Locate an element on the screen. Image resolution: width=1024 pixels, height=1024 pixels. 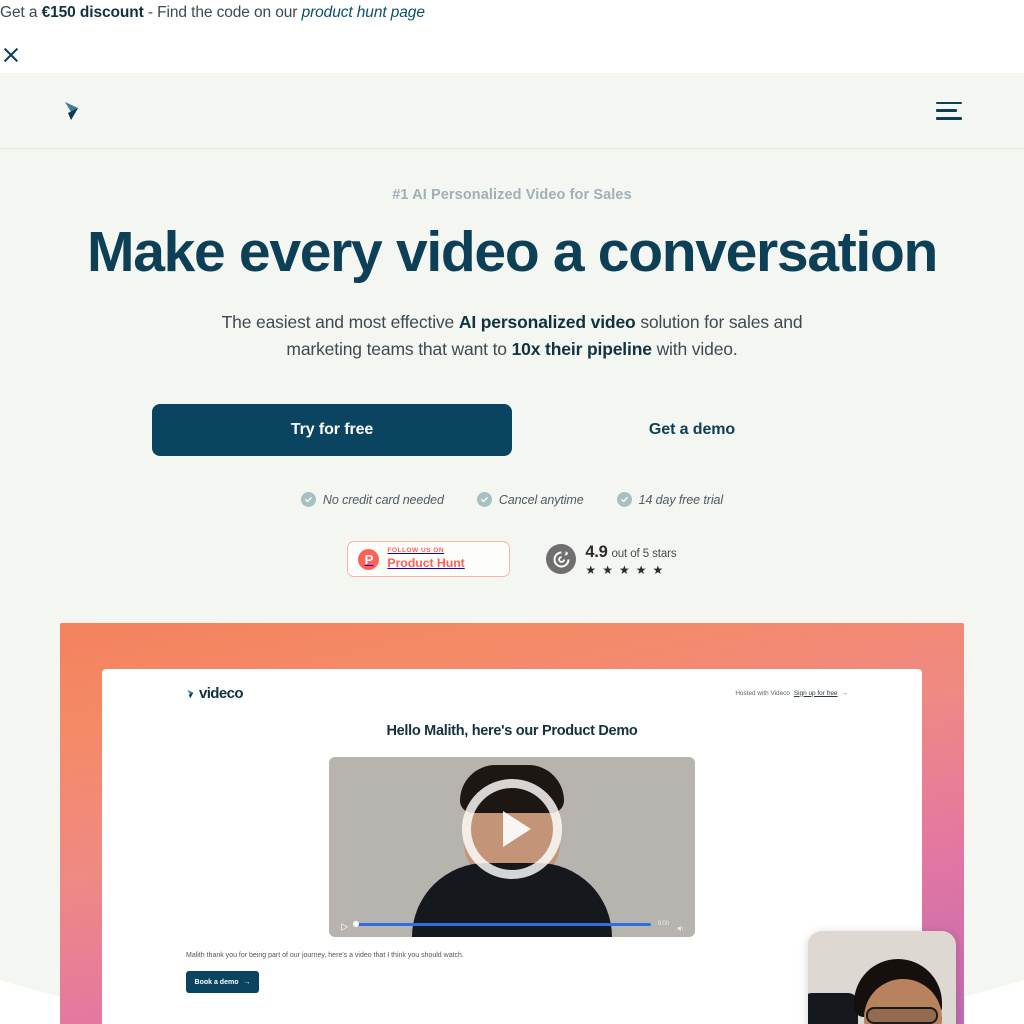
hero-cta-row: Try for free Get a demo is located at coordinates (512, 430).